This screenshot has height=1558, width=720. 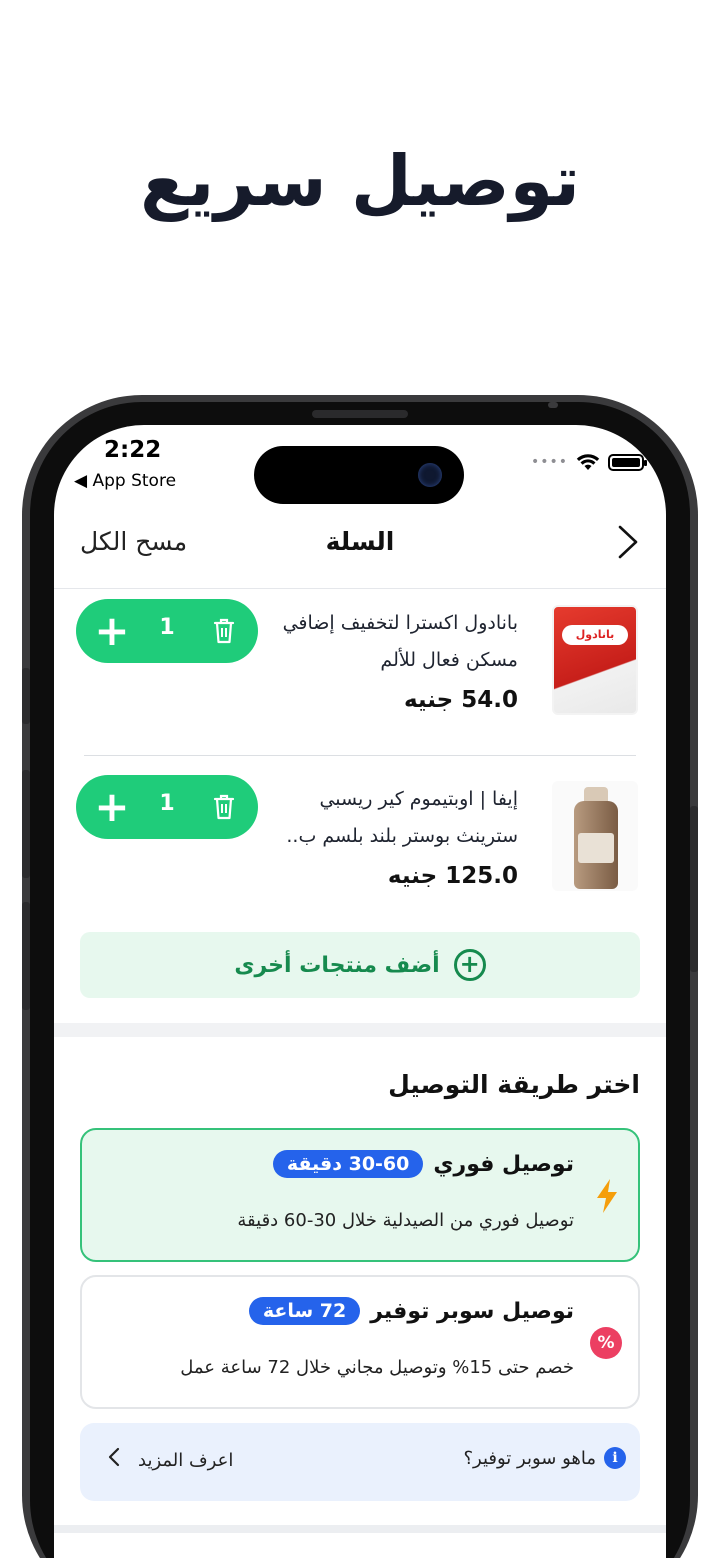 I want to click on status-time: 2:22, so click(x=133, y=450).